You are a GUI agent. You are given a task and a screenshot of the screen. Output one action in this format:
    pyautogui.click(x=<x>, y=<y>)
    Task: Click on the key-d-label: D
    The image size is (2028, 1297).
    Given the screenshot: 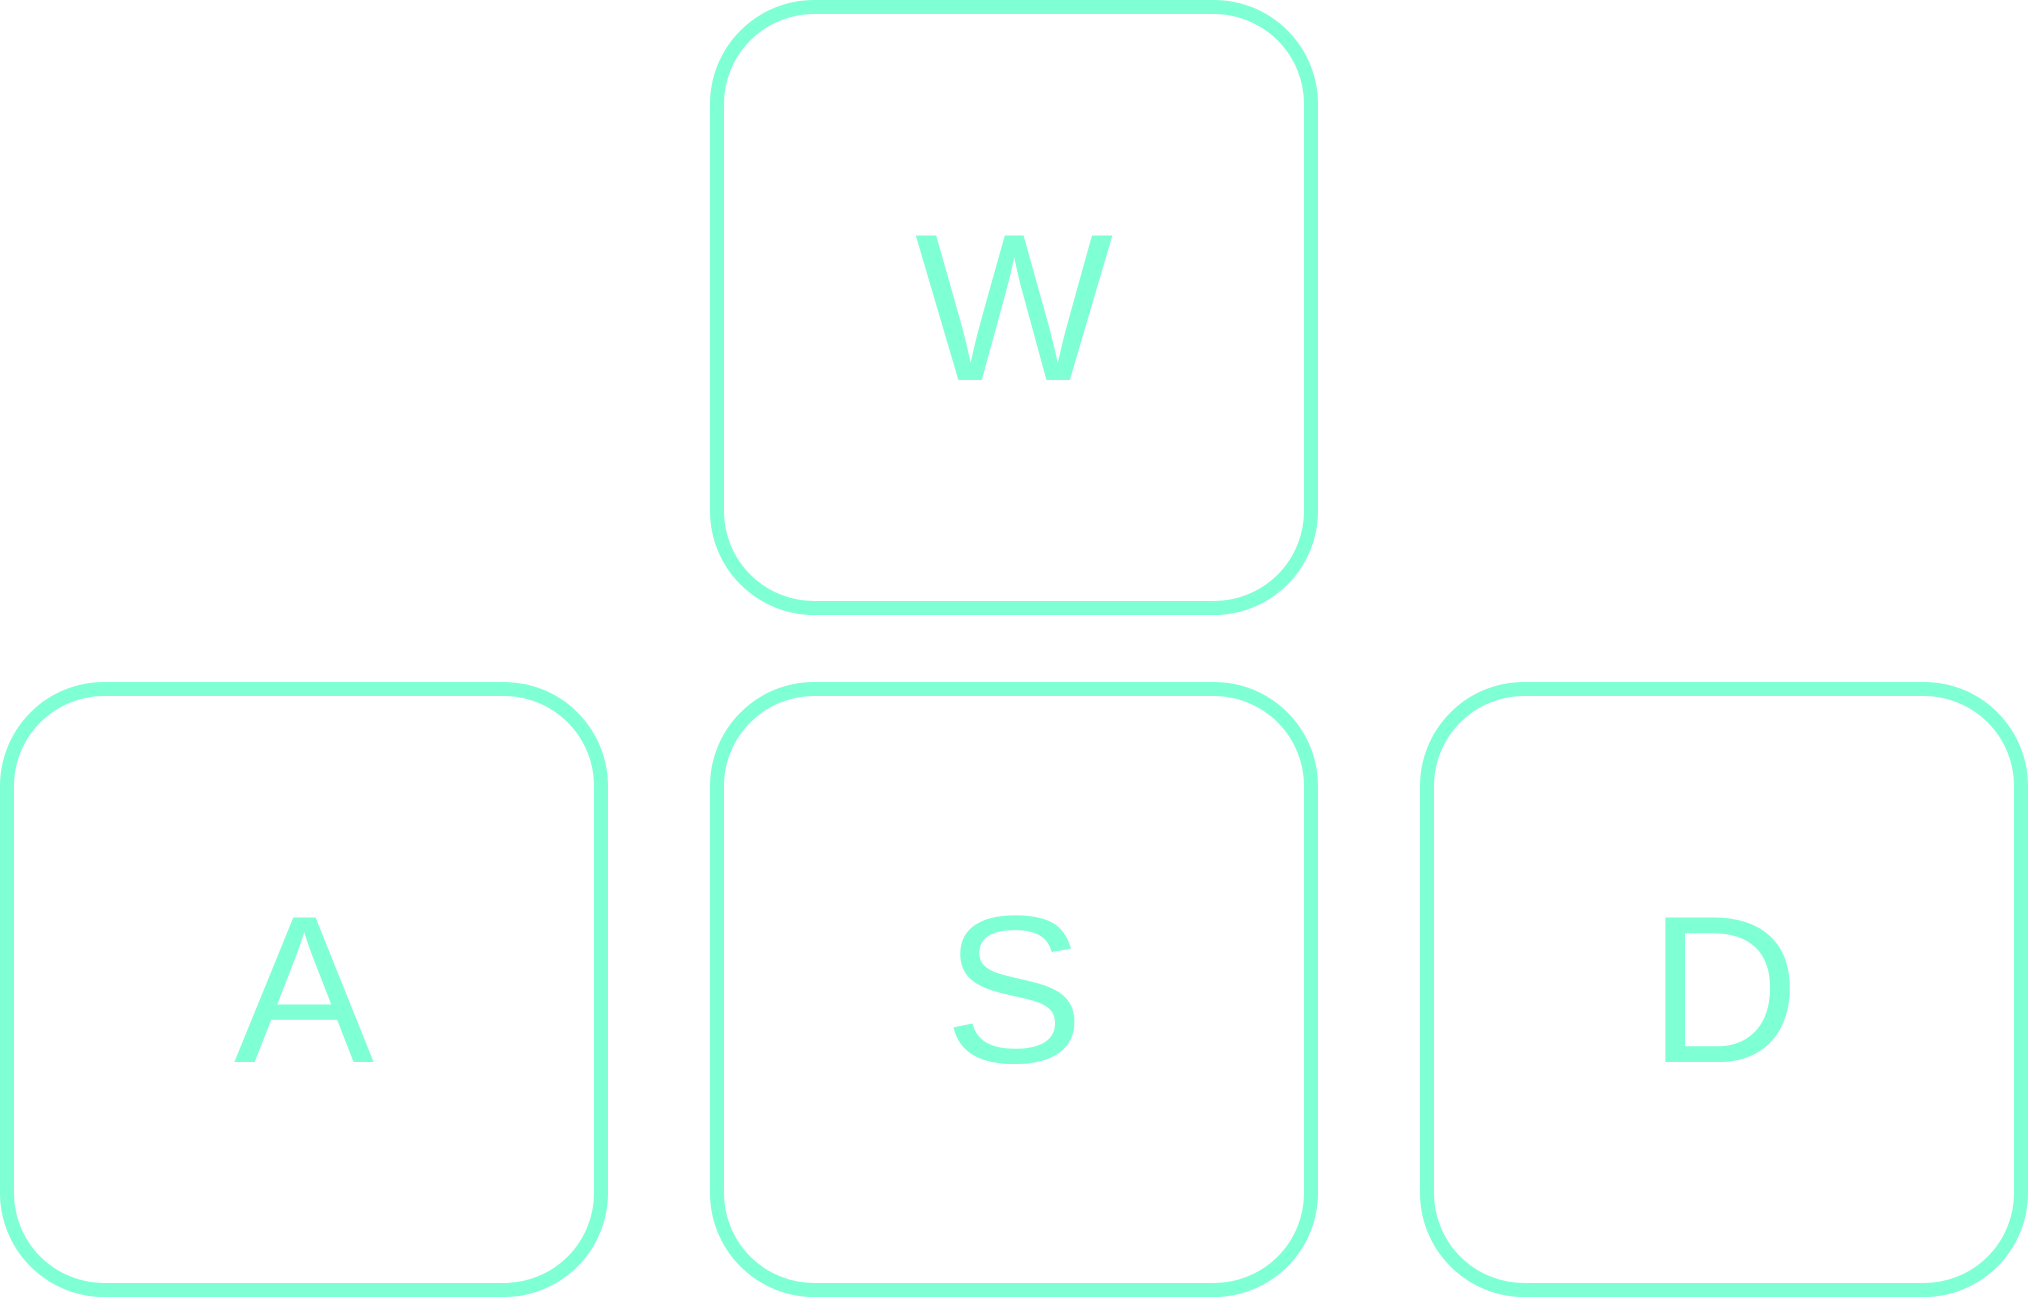 What is the action you would take?
    pyautogui.click(x=1724, y=989)
    